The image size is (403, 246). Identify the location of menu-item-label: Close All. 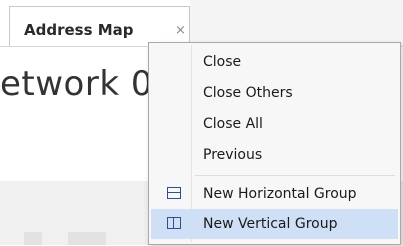
(233, 124).